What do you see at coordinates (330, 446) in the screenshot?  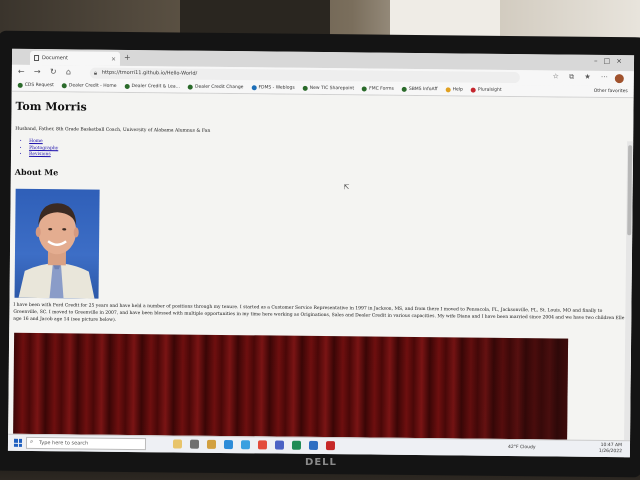 I see `acrobat-icon` at bounding box center [330, 446].